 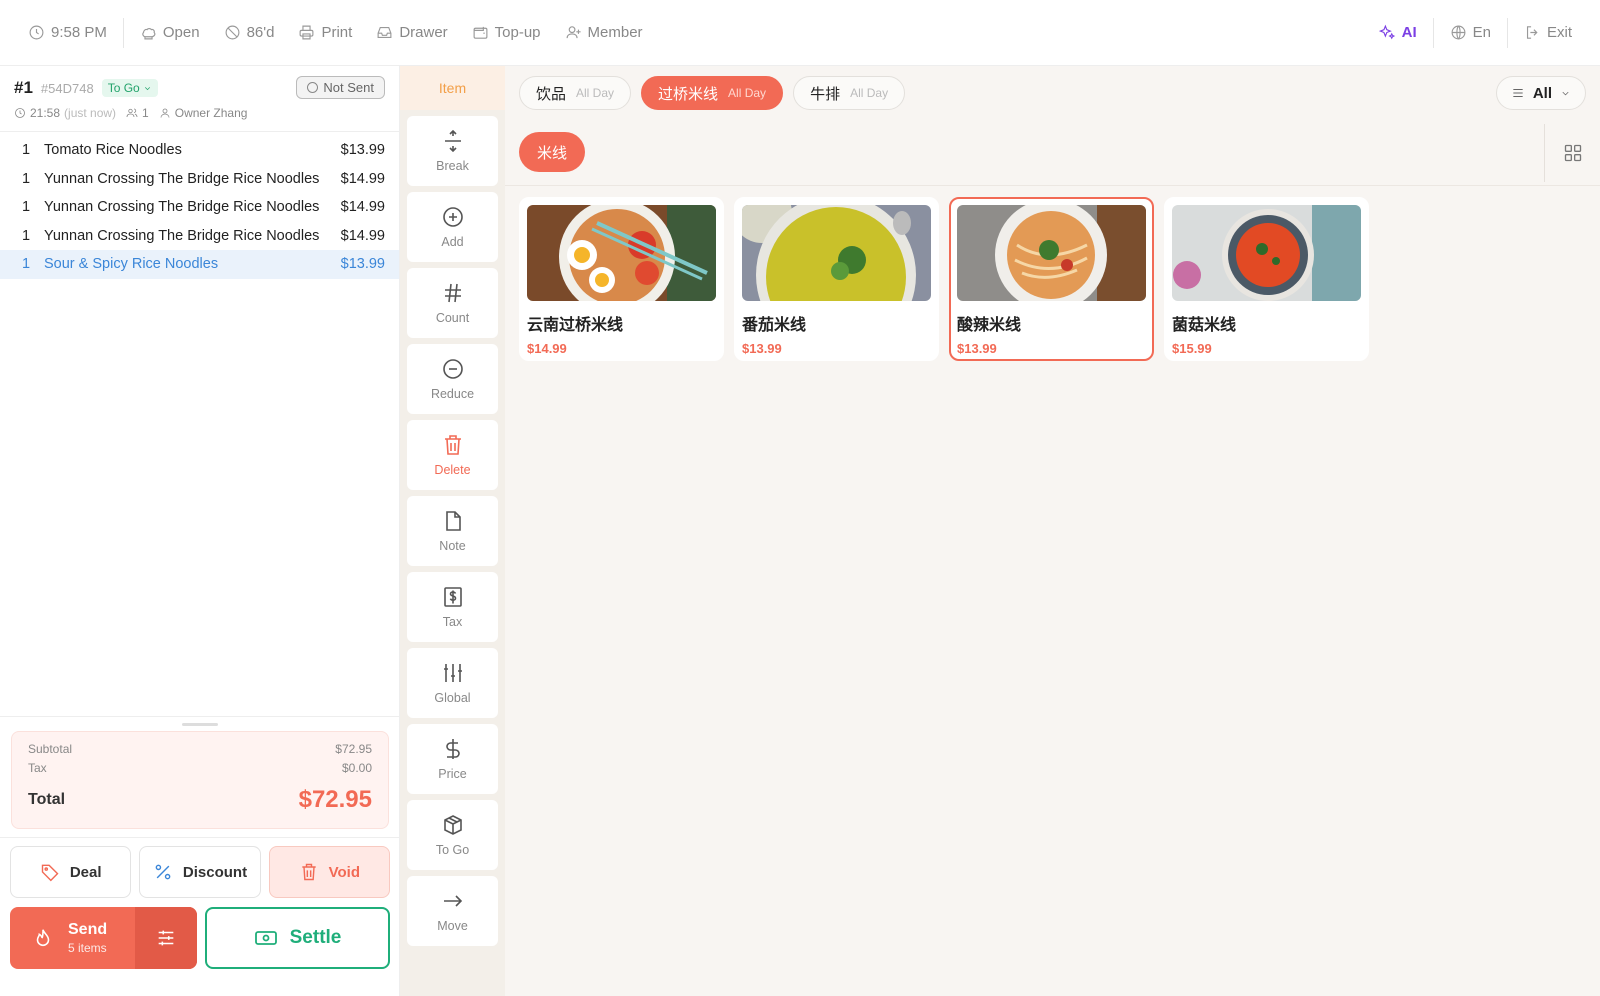 What do you see at coordinates (452, 597) in the screenshot?
I see `receipt-dollar-icon` at bounding box center [452, 597].